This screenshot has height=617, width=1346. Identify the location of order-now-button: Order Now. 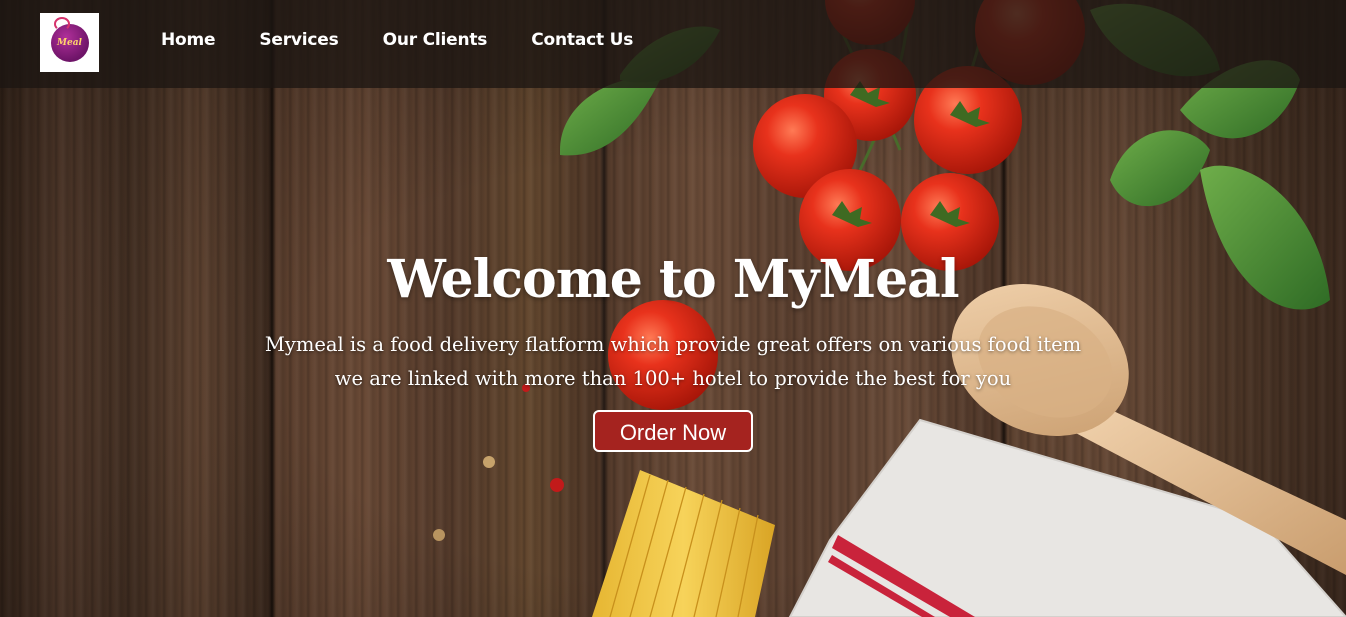
(673, 431).